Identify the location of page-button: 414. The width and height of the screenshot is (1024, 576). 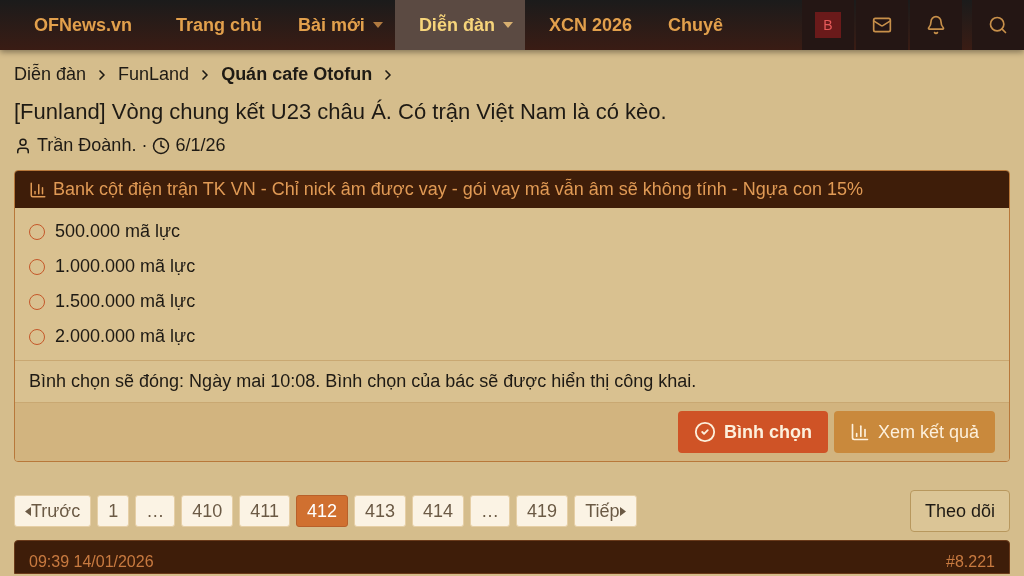
(438, 511).